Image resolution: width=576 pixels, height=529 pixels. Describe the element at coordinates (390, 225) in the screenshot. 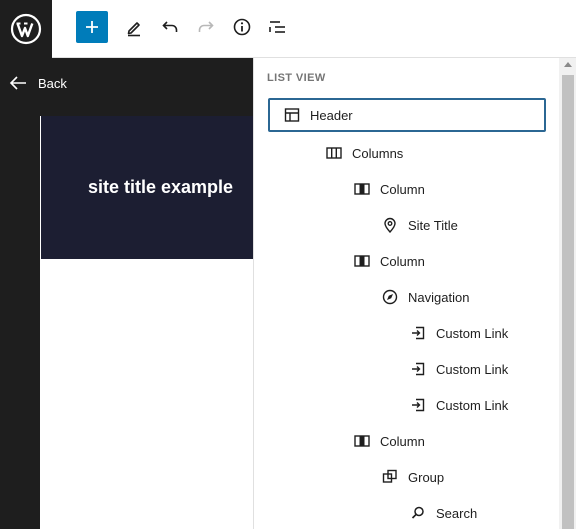

I see `map-marker-icon` at that location.